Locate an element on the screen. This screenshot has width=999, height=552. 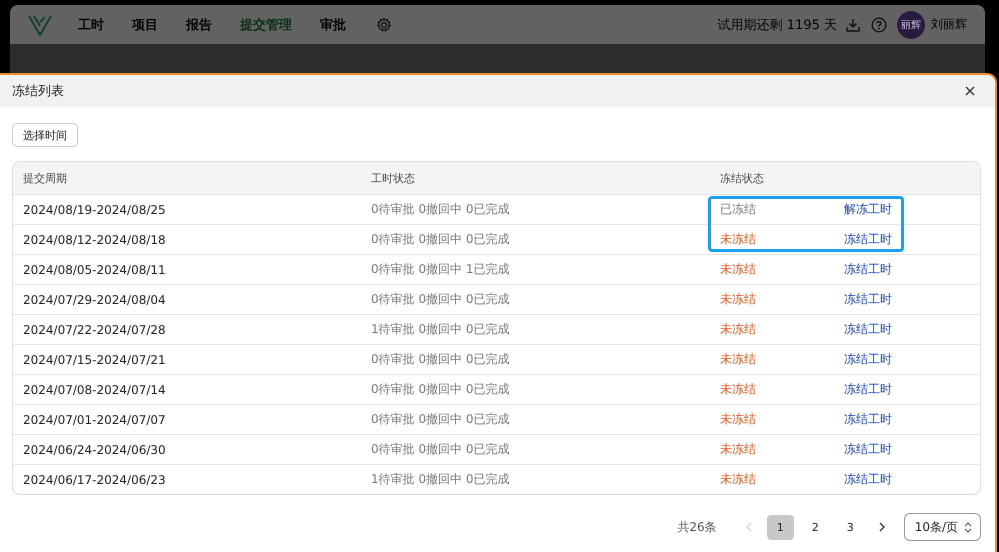
freeze-action-link: 解冻工时 is located at coordinates (868, 209).